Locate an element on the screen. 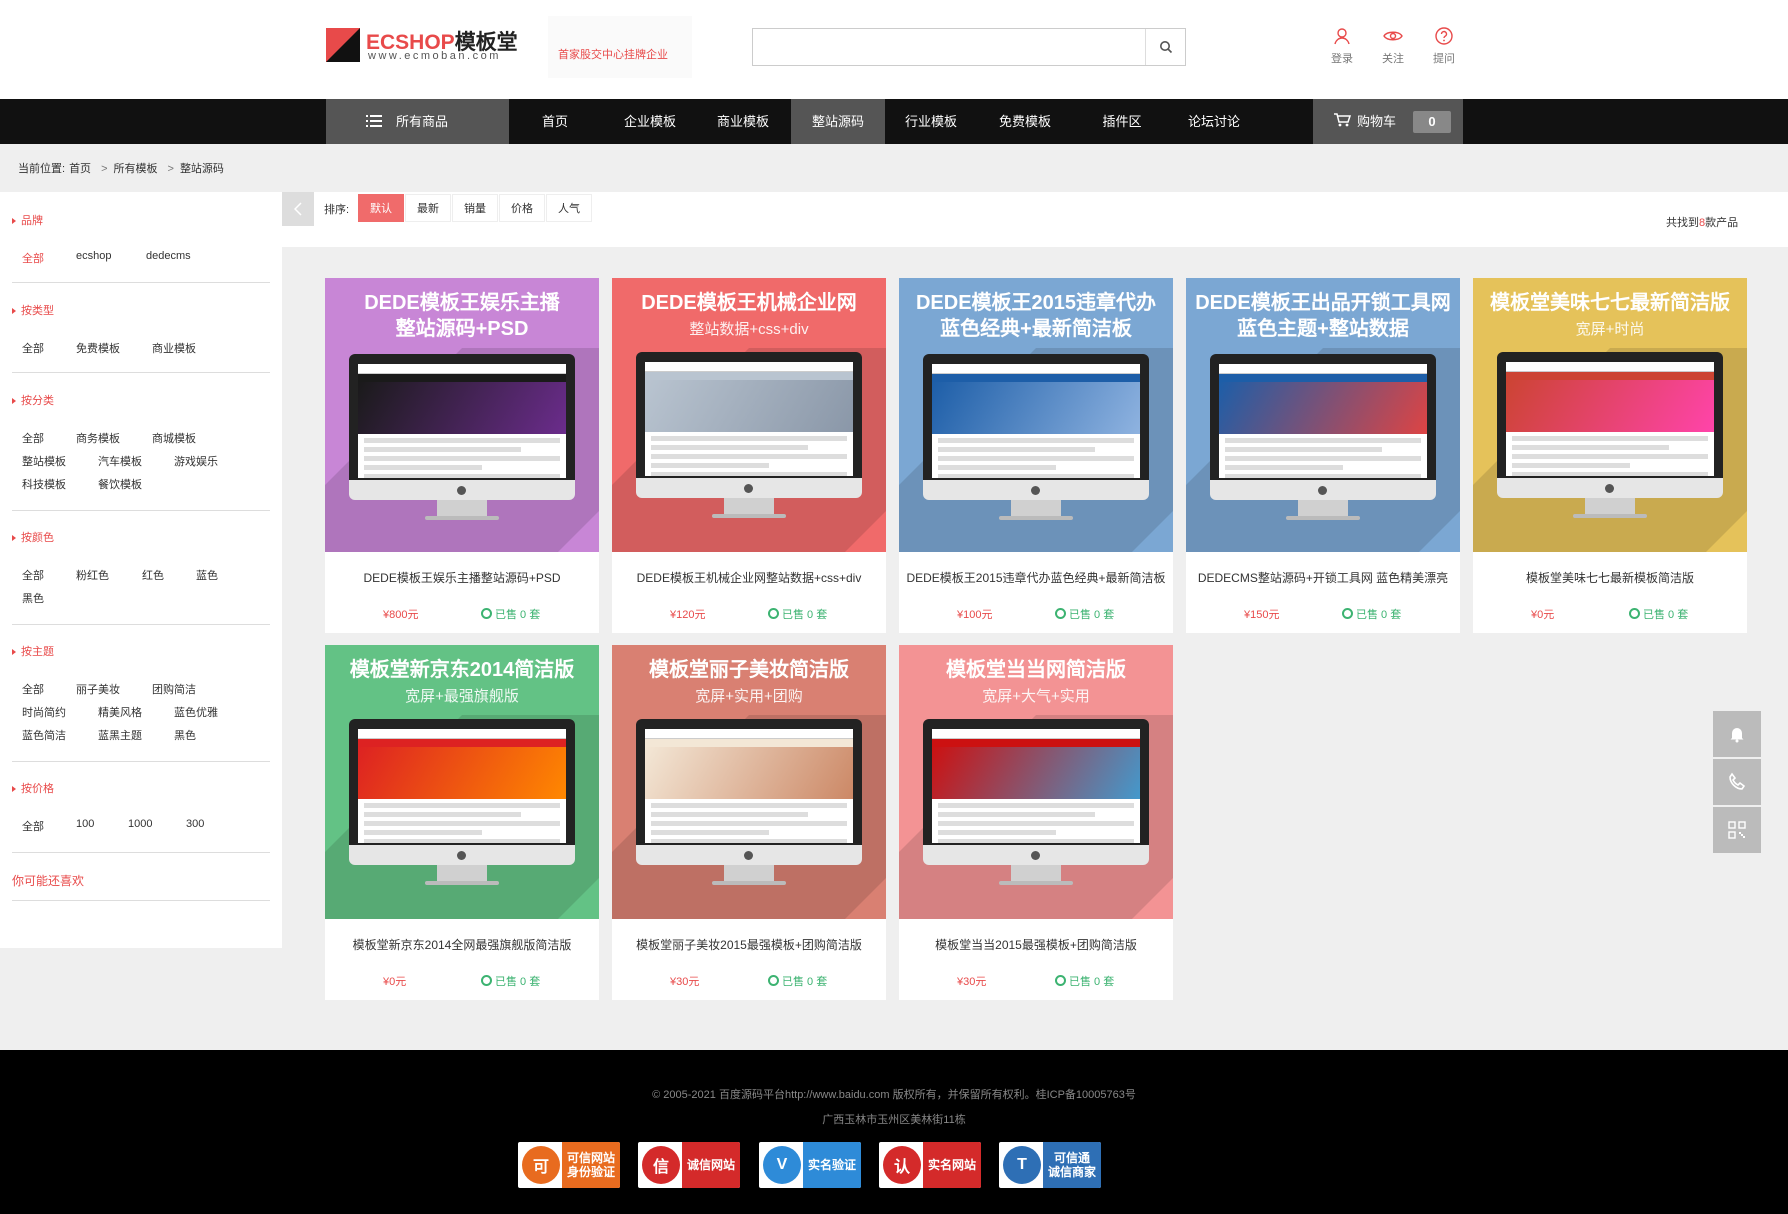 This screenshot has height=1214, width=1788. product-name: DEDE模板王娱乐主播整站源码+PSD is located at coordinates (462, 578).